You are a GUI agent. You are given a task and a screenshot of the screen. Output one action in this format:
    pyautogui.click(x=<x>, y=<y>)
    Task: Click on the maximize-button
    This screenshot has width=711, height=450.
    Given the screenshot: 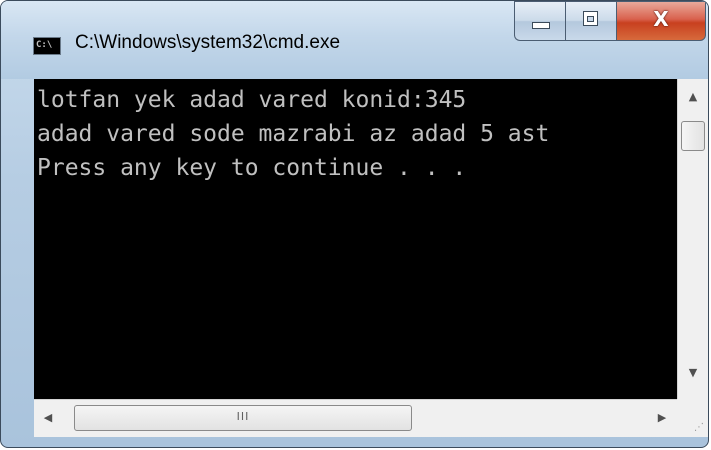 What is the action you would take?
    pyautogui.click(x=590, y=21)
    